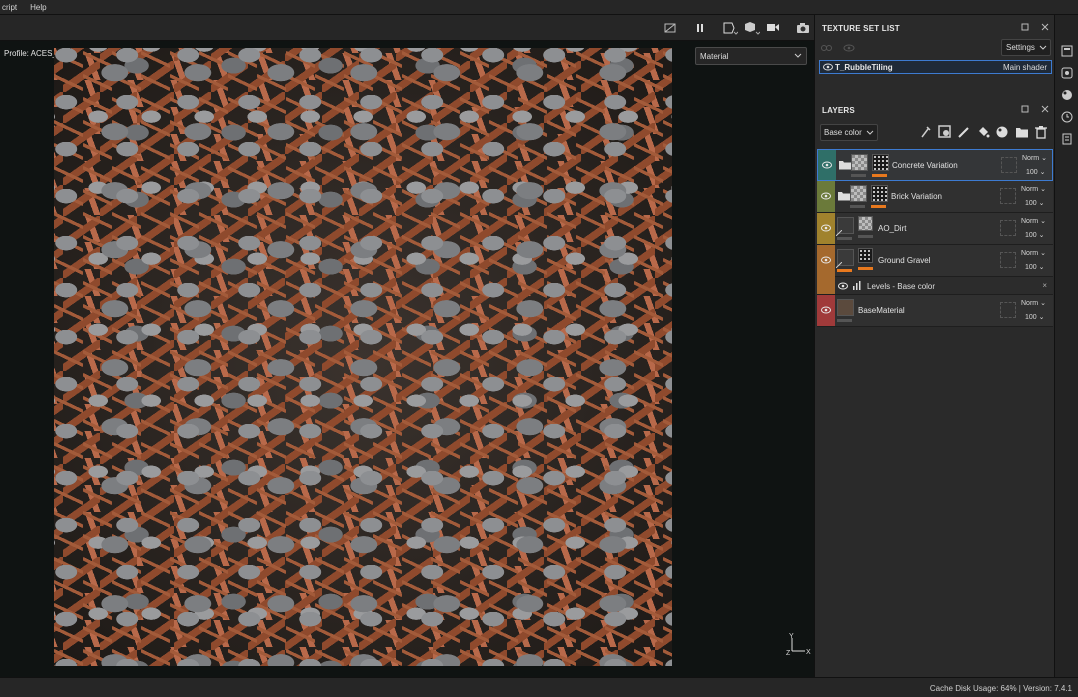  I want to click on camera-video-icon, so click(774, 28).